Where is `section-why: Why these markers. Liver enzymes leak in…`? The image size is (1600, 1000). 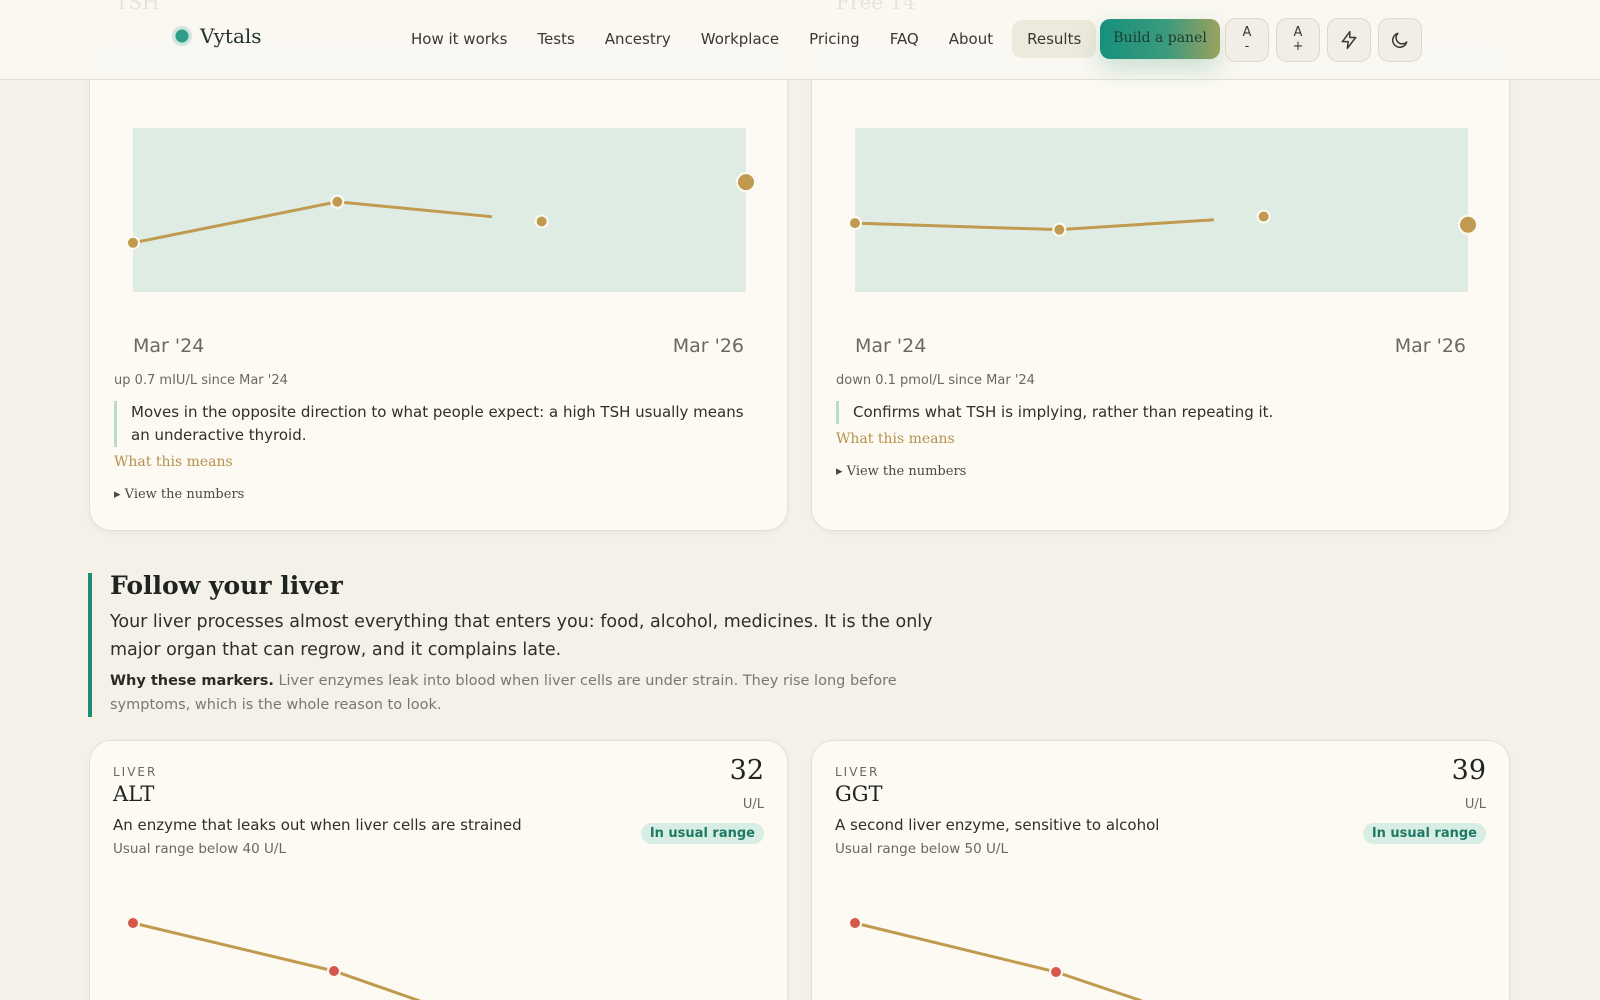 section-why: Why these markers. Liver enzymes leak in… is located at coordinates (529, 693).